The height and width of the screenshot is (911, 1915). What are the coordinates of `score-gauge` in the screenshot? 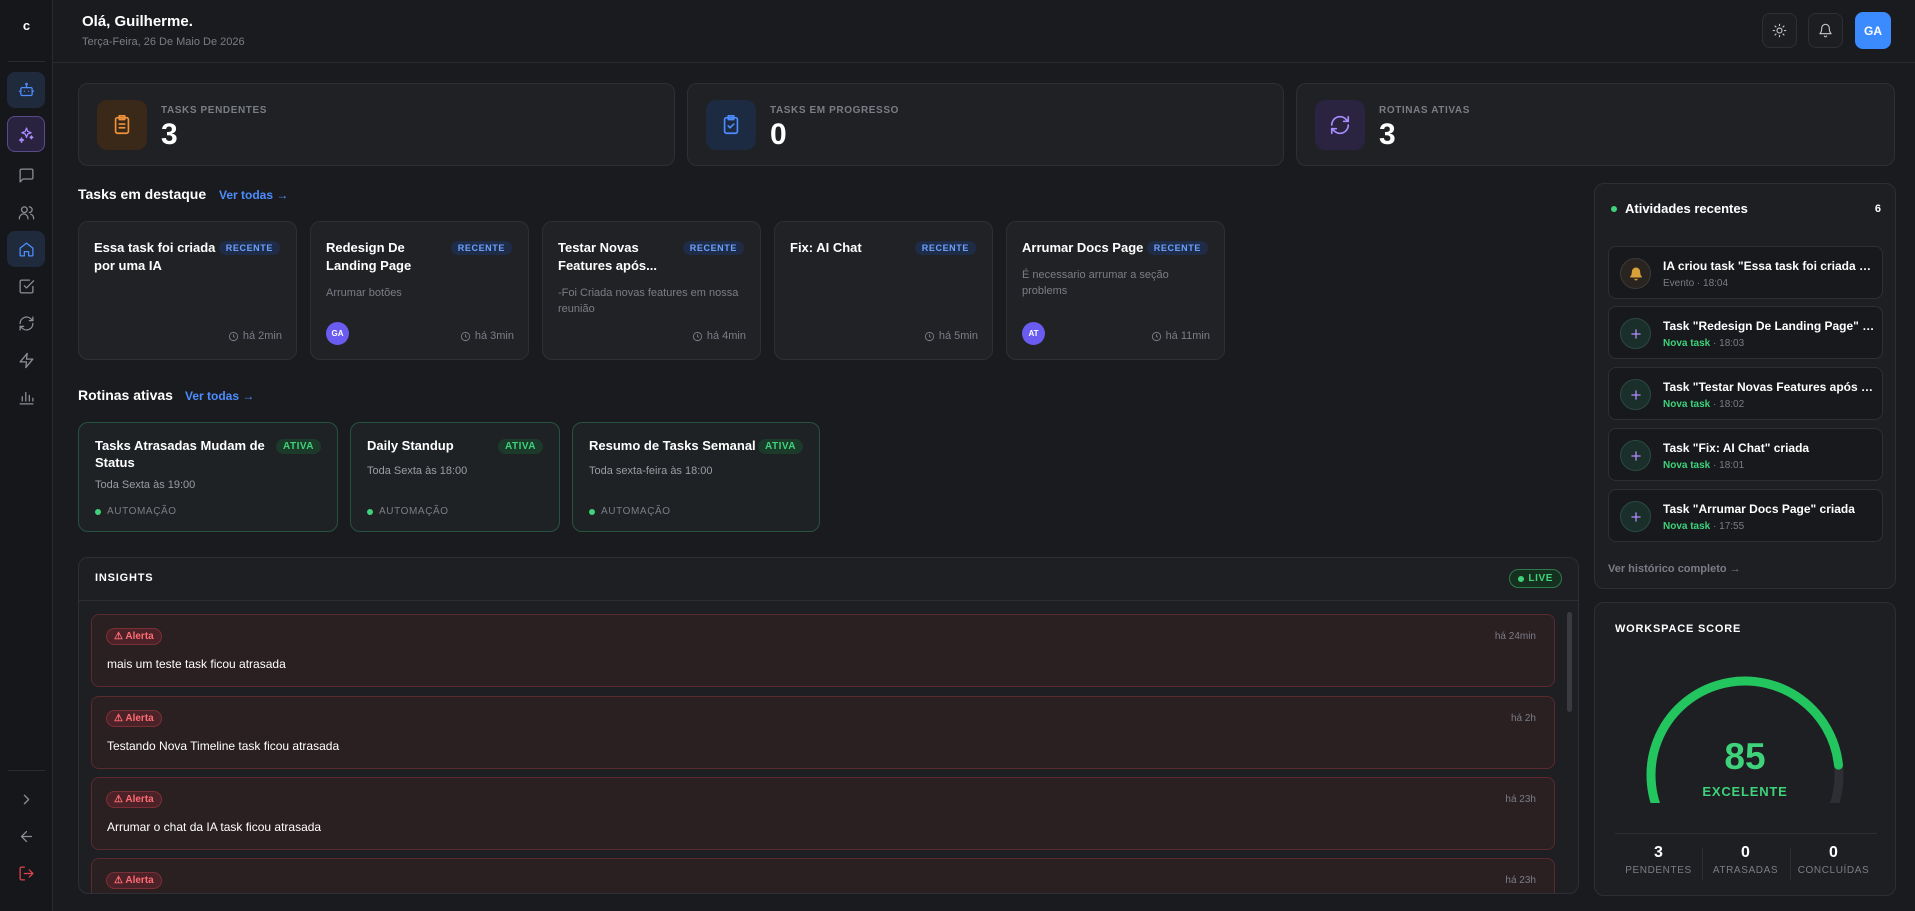 It's located at (1745, 739).